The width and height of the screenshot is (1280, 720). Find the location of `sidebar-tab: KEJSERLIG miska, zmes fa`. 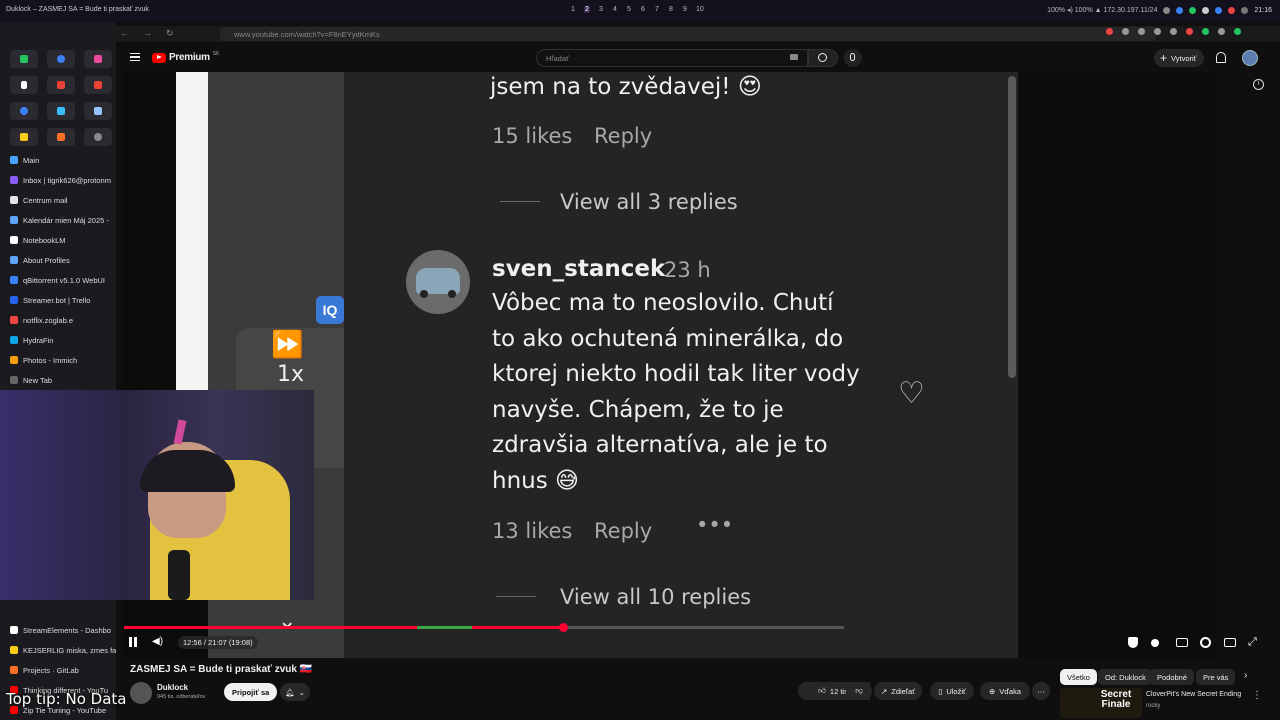

sidebar-tab: KEJSERLIG miska, zmes fa is located at coordinates (58, 650).